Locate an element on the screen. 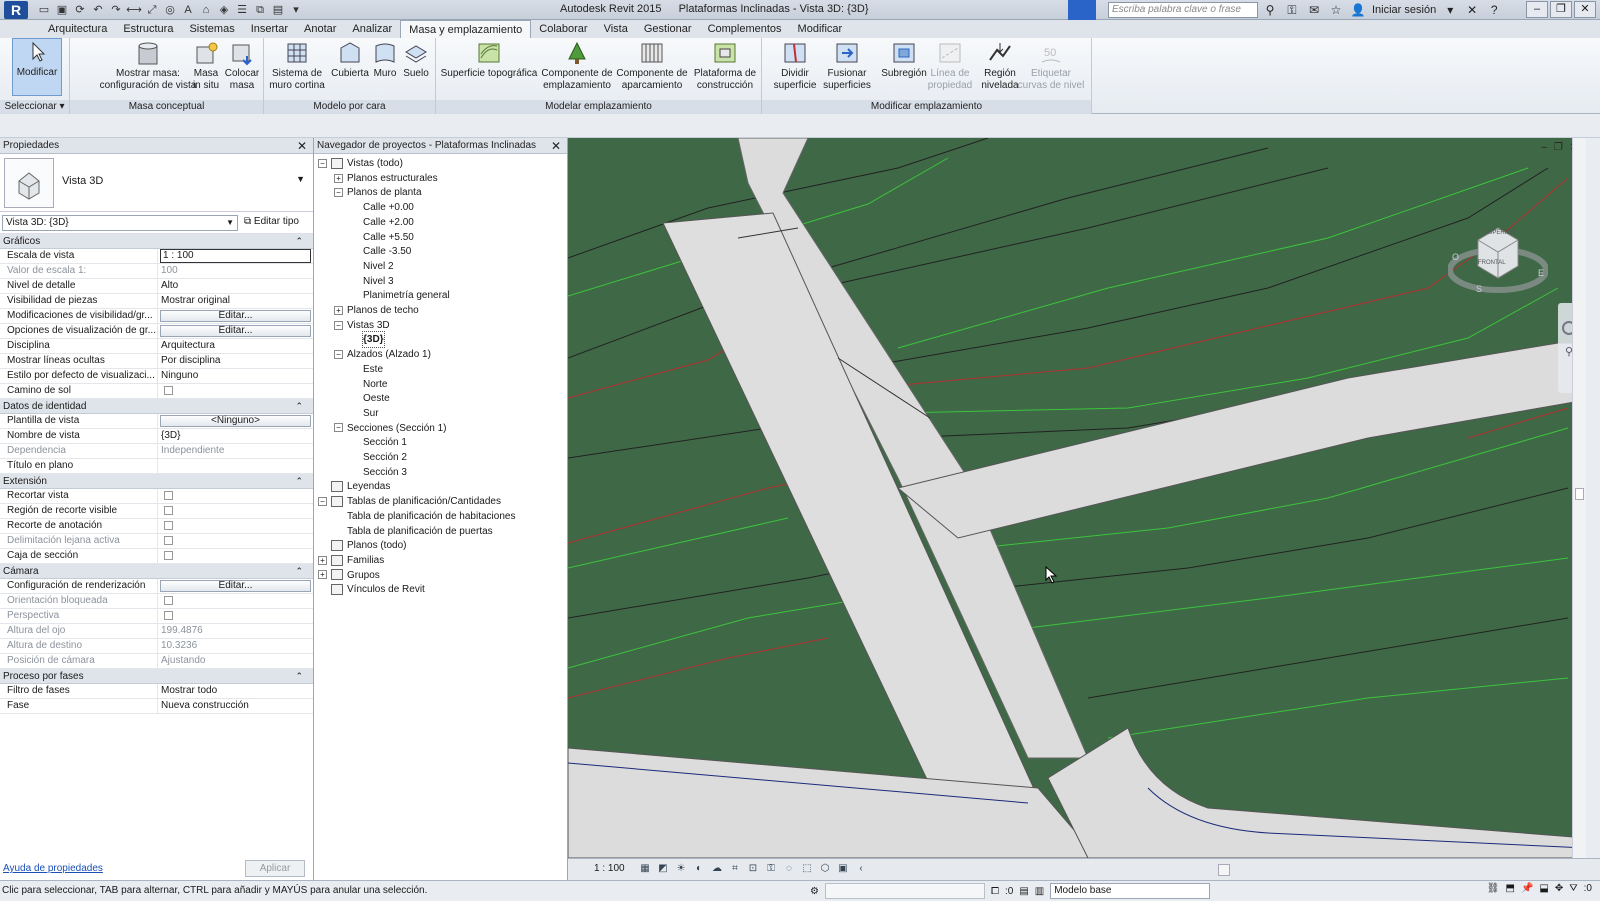 This screenshot has height=901, width=1600. browser-node: + Planos estructurales is located at coordinates (386, 178).